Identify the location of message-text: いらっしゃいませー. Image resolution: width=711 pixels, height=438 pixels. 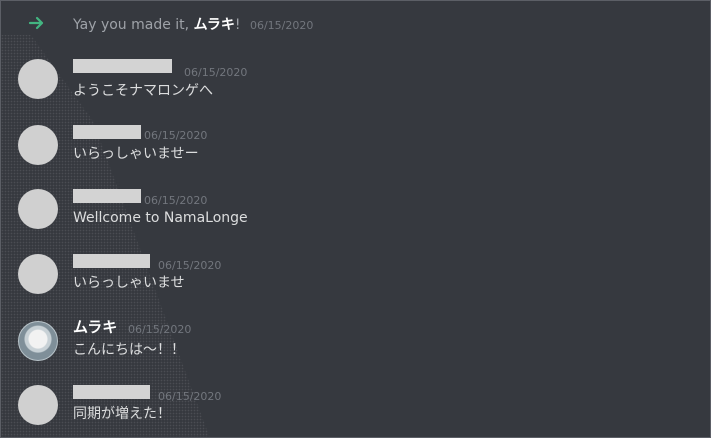
(136, 154).